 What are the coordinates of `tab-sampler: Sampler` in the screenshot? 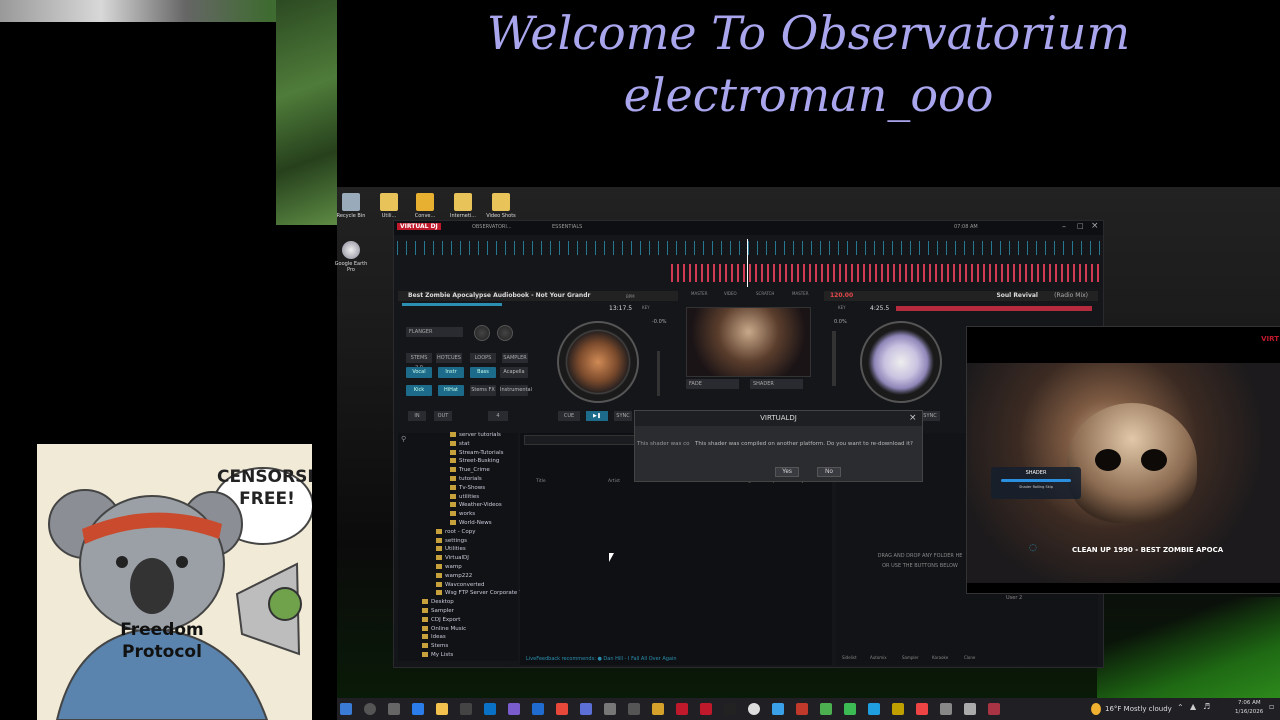 It's located at (910, 657).